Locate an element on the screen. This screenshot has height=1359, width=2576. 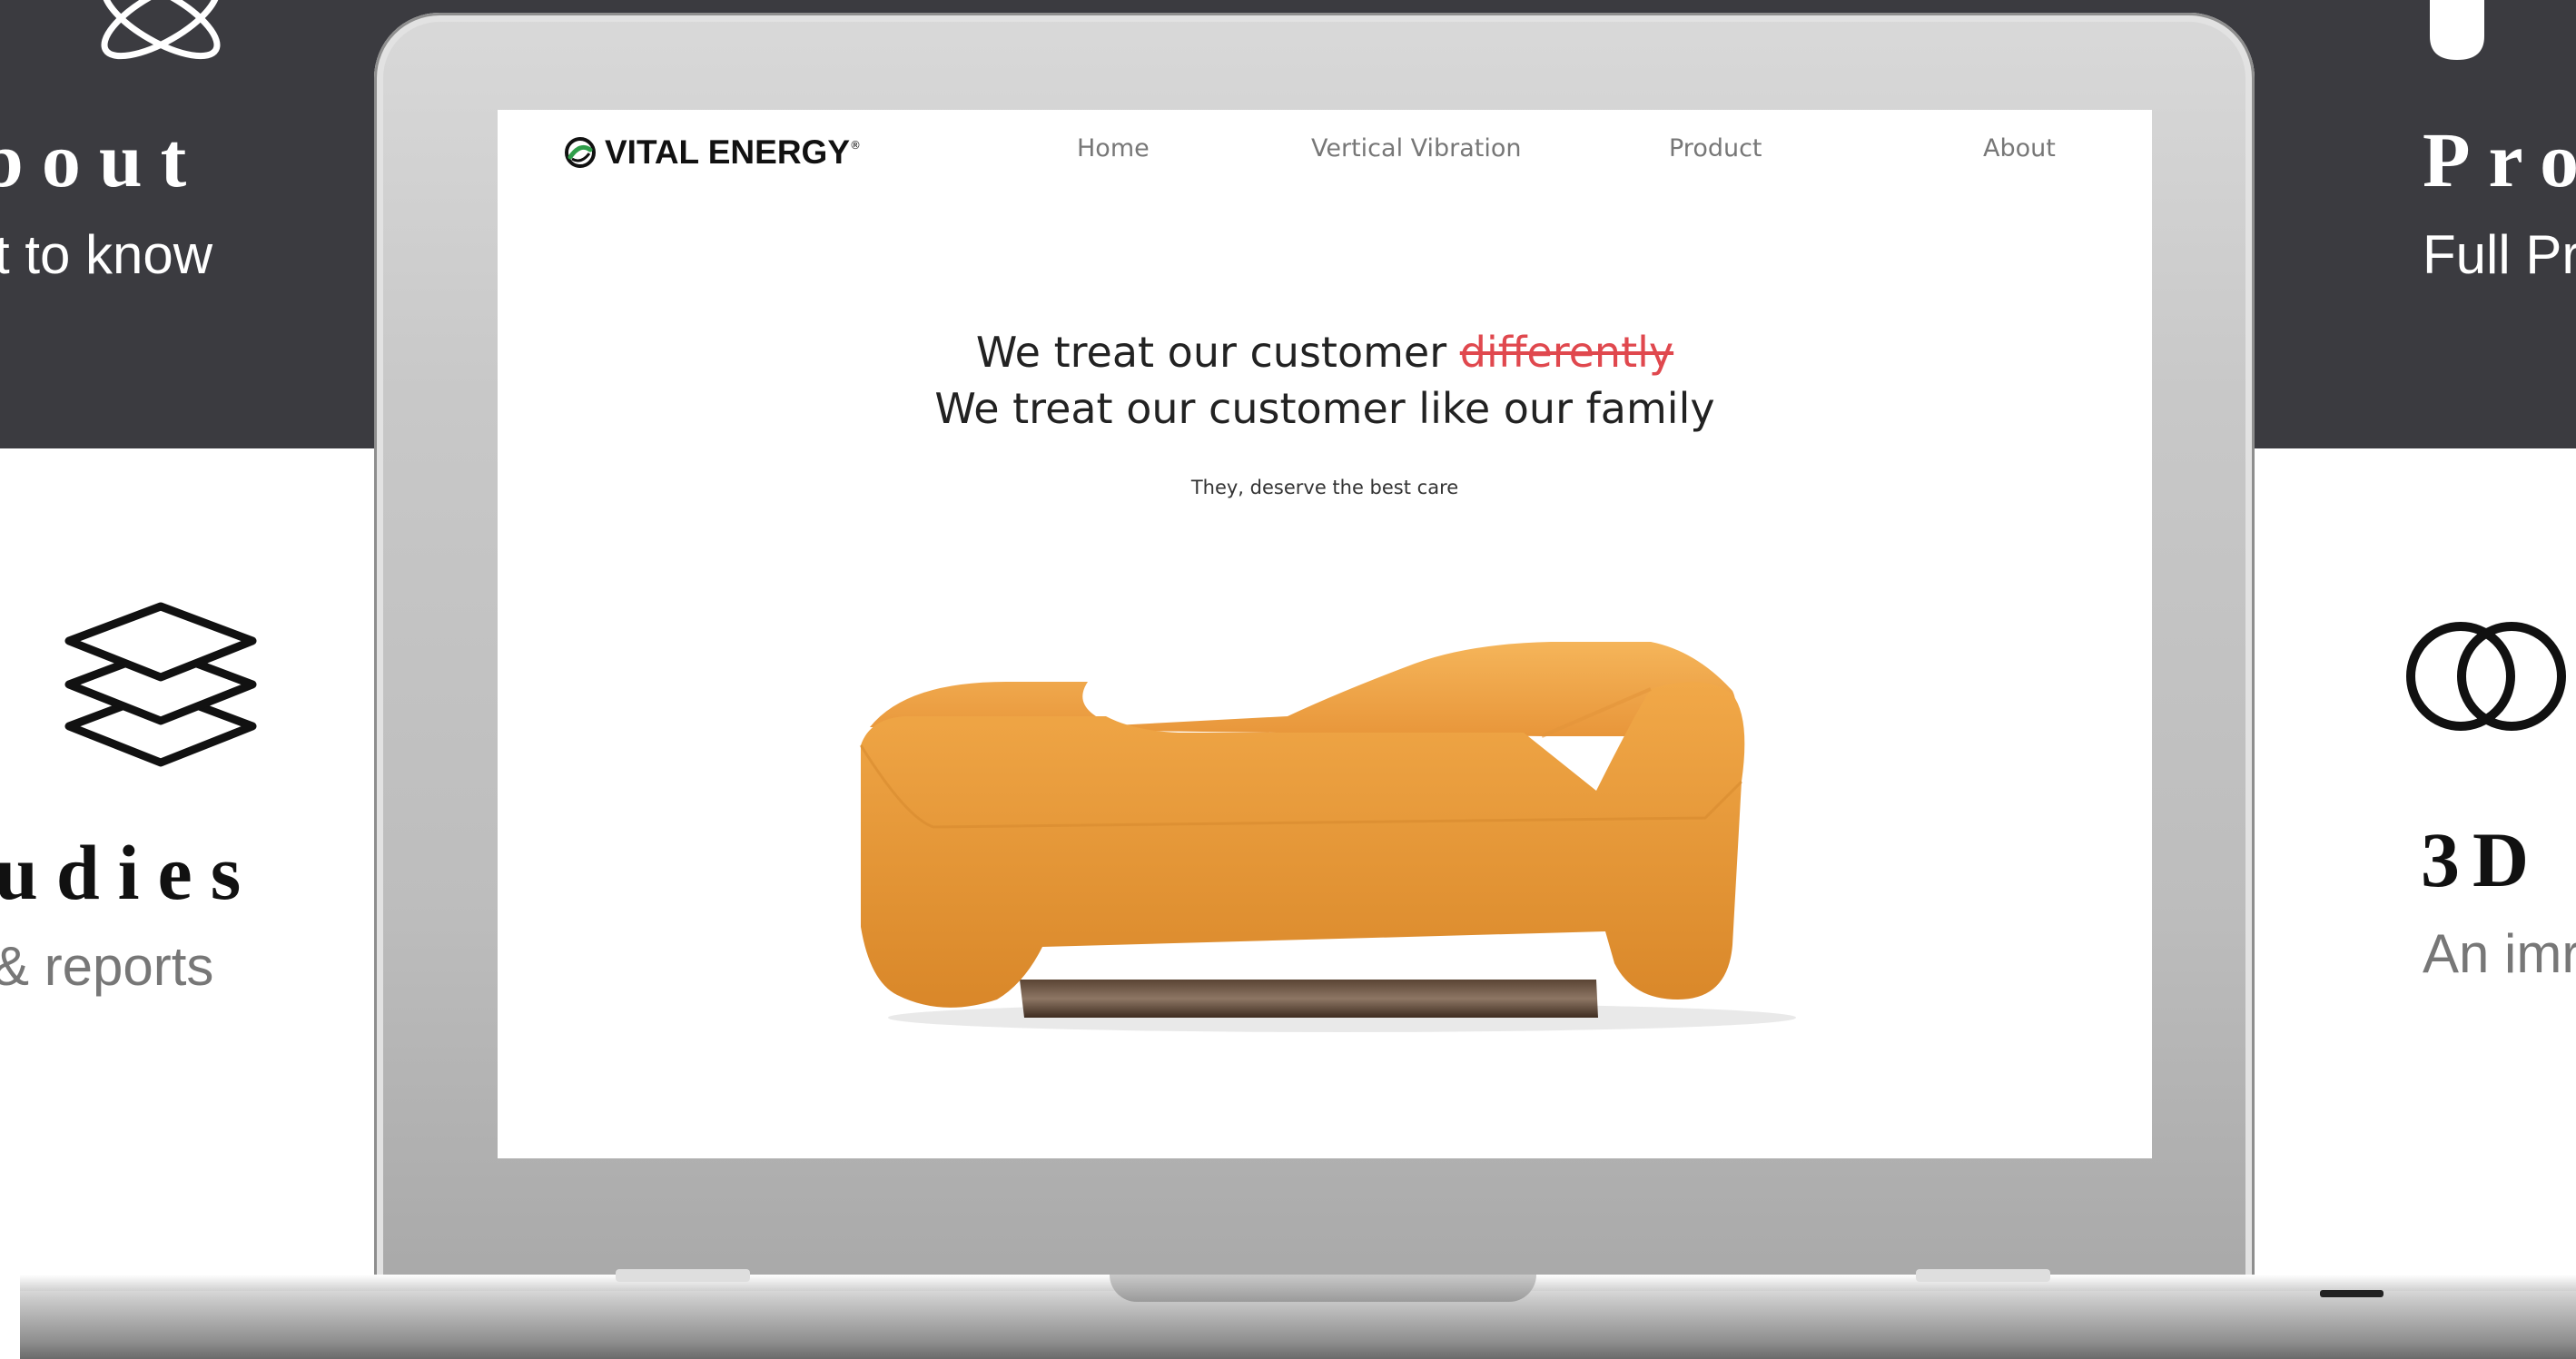
studies-title: udies is located at coordinates (130, 872).